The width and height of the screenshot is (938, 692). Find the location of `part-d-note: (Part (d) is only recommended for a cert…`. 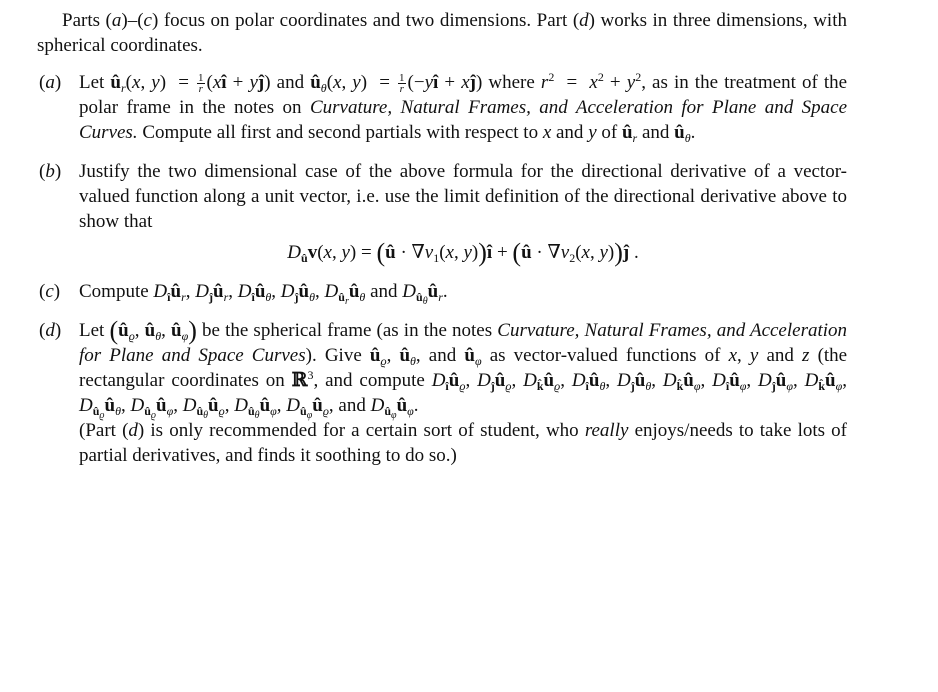

part-d-note: (Part (d) is only recommended for a cert… is located at coordinates (463, 443).